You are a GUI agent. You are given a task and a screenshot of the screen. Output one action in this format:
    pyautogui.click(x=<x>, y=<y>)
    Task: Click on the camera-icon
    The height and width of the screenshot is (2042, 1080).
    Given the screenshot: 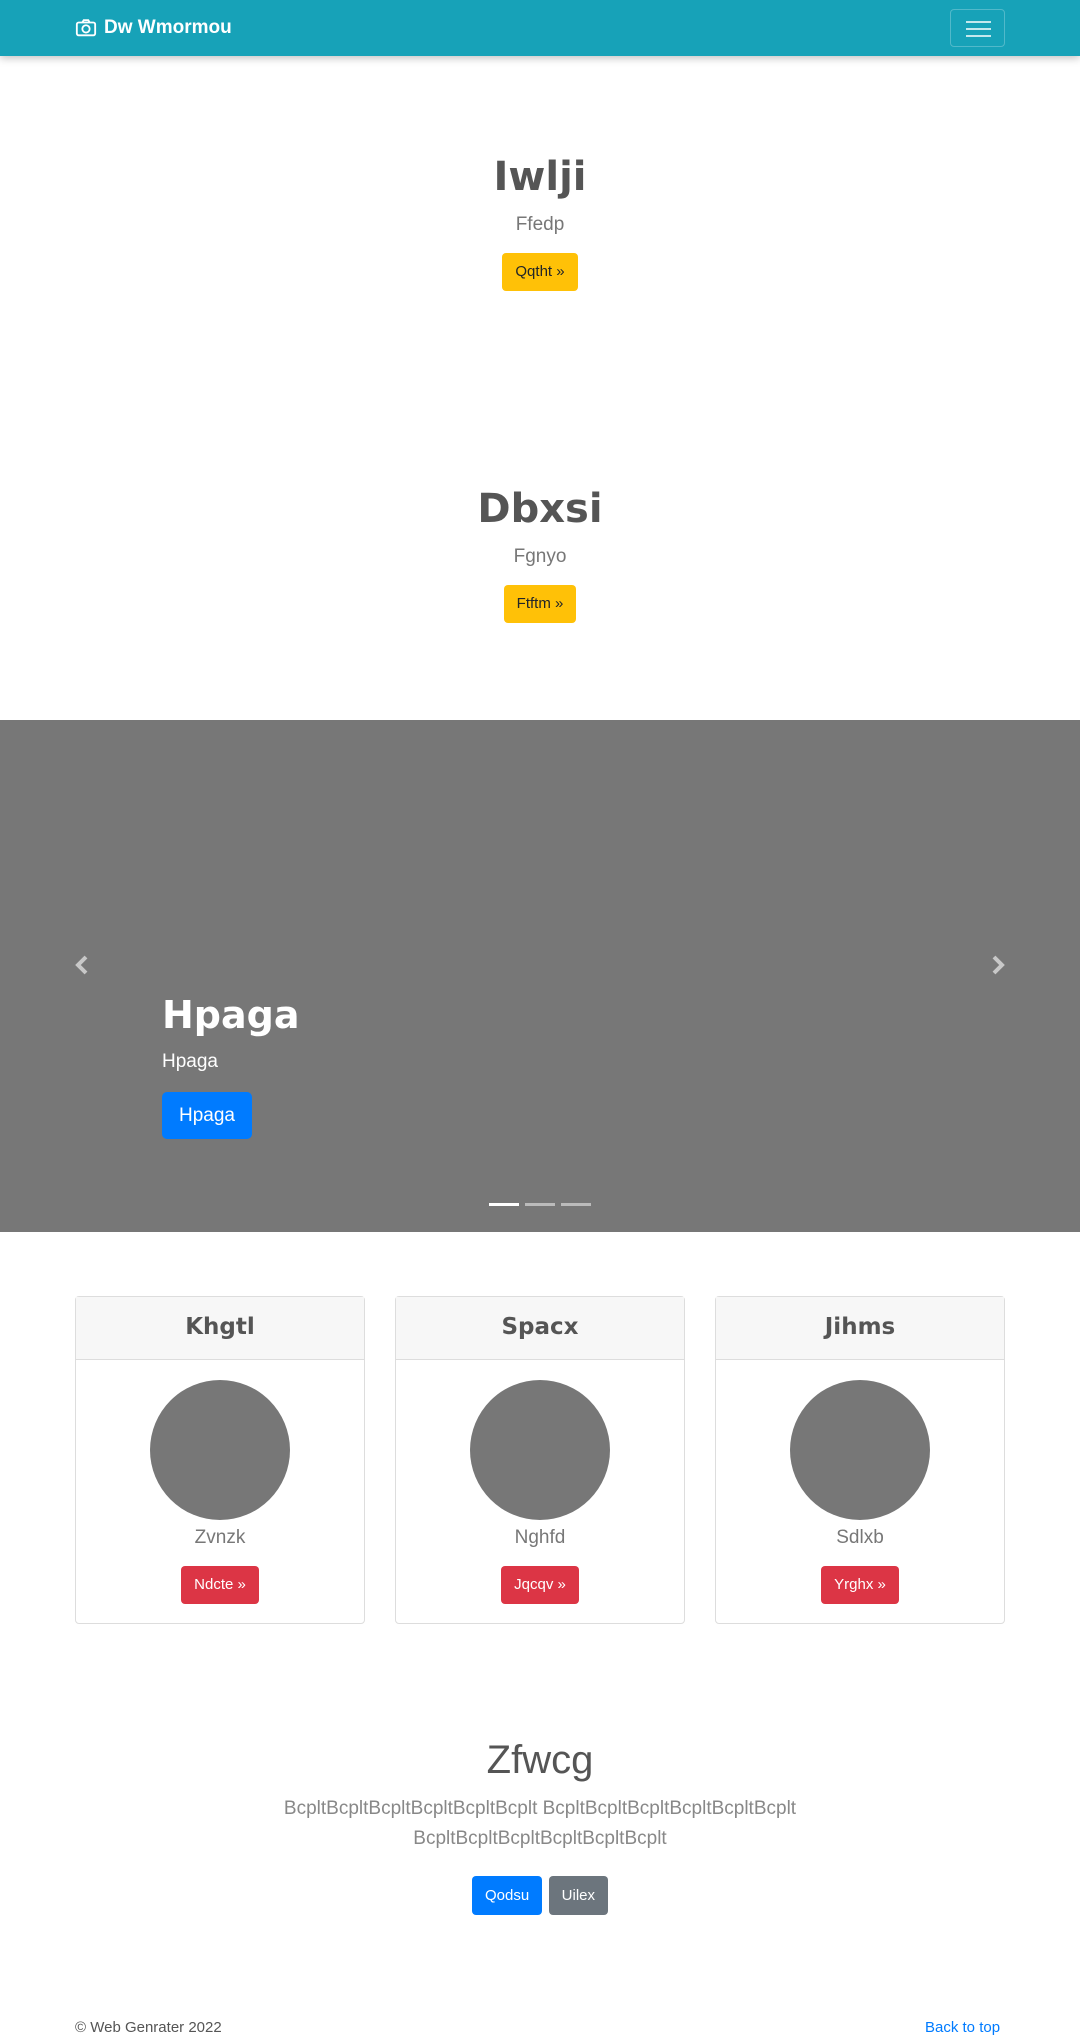 What is the action you would take?
    pyautogui.click(x=86, y=28)
    